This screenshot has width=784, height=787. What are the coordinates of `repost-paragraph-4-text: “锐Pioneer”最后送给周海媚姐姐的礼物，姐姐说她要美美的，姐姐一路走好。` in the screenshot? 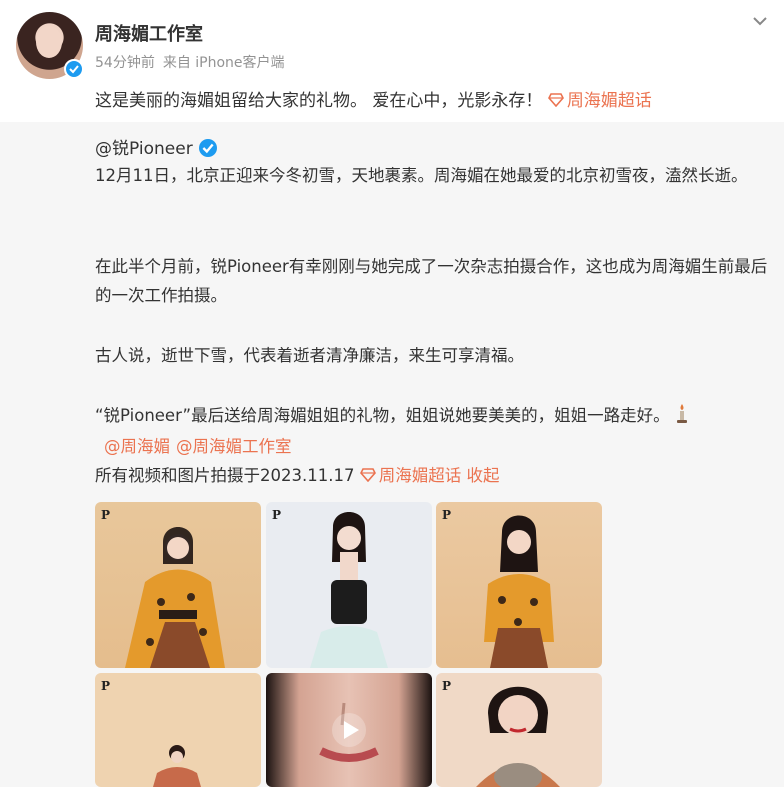 It's located at (382, 415).